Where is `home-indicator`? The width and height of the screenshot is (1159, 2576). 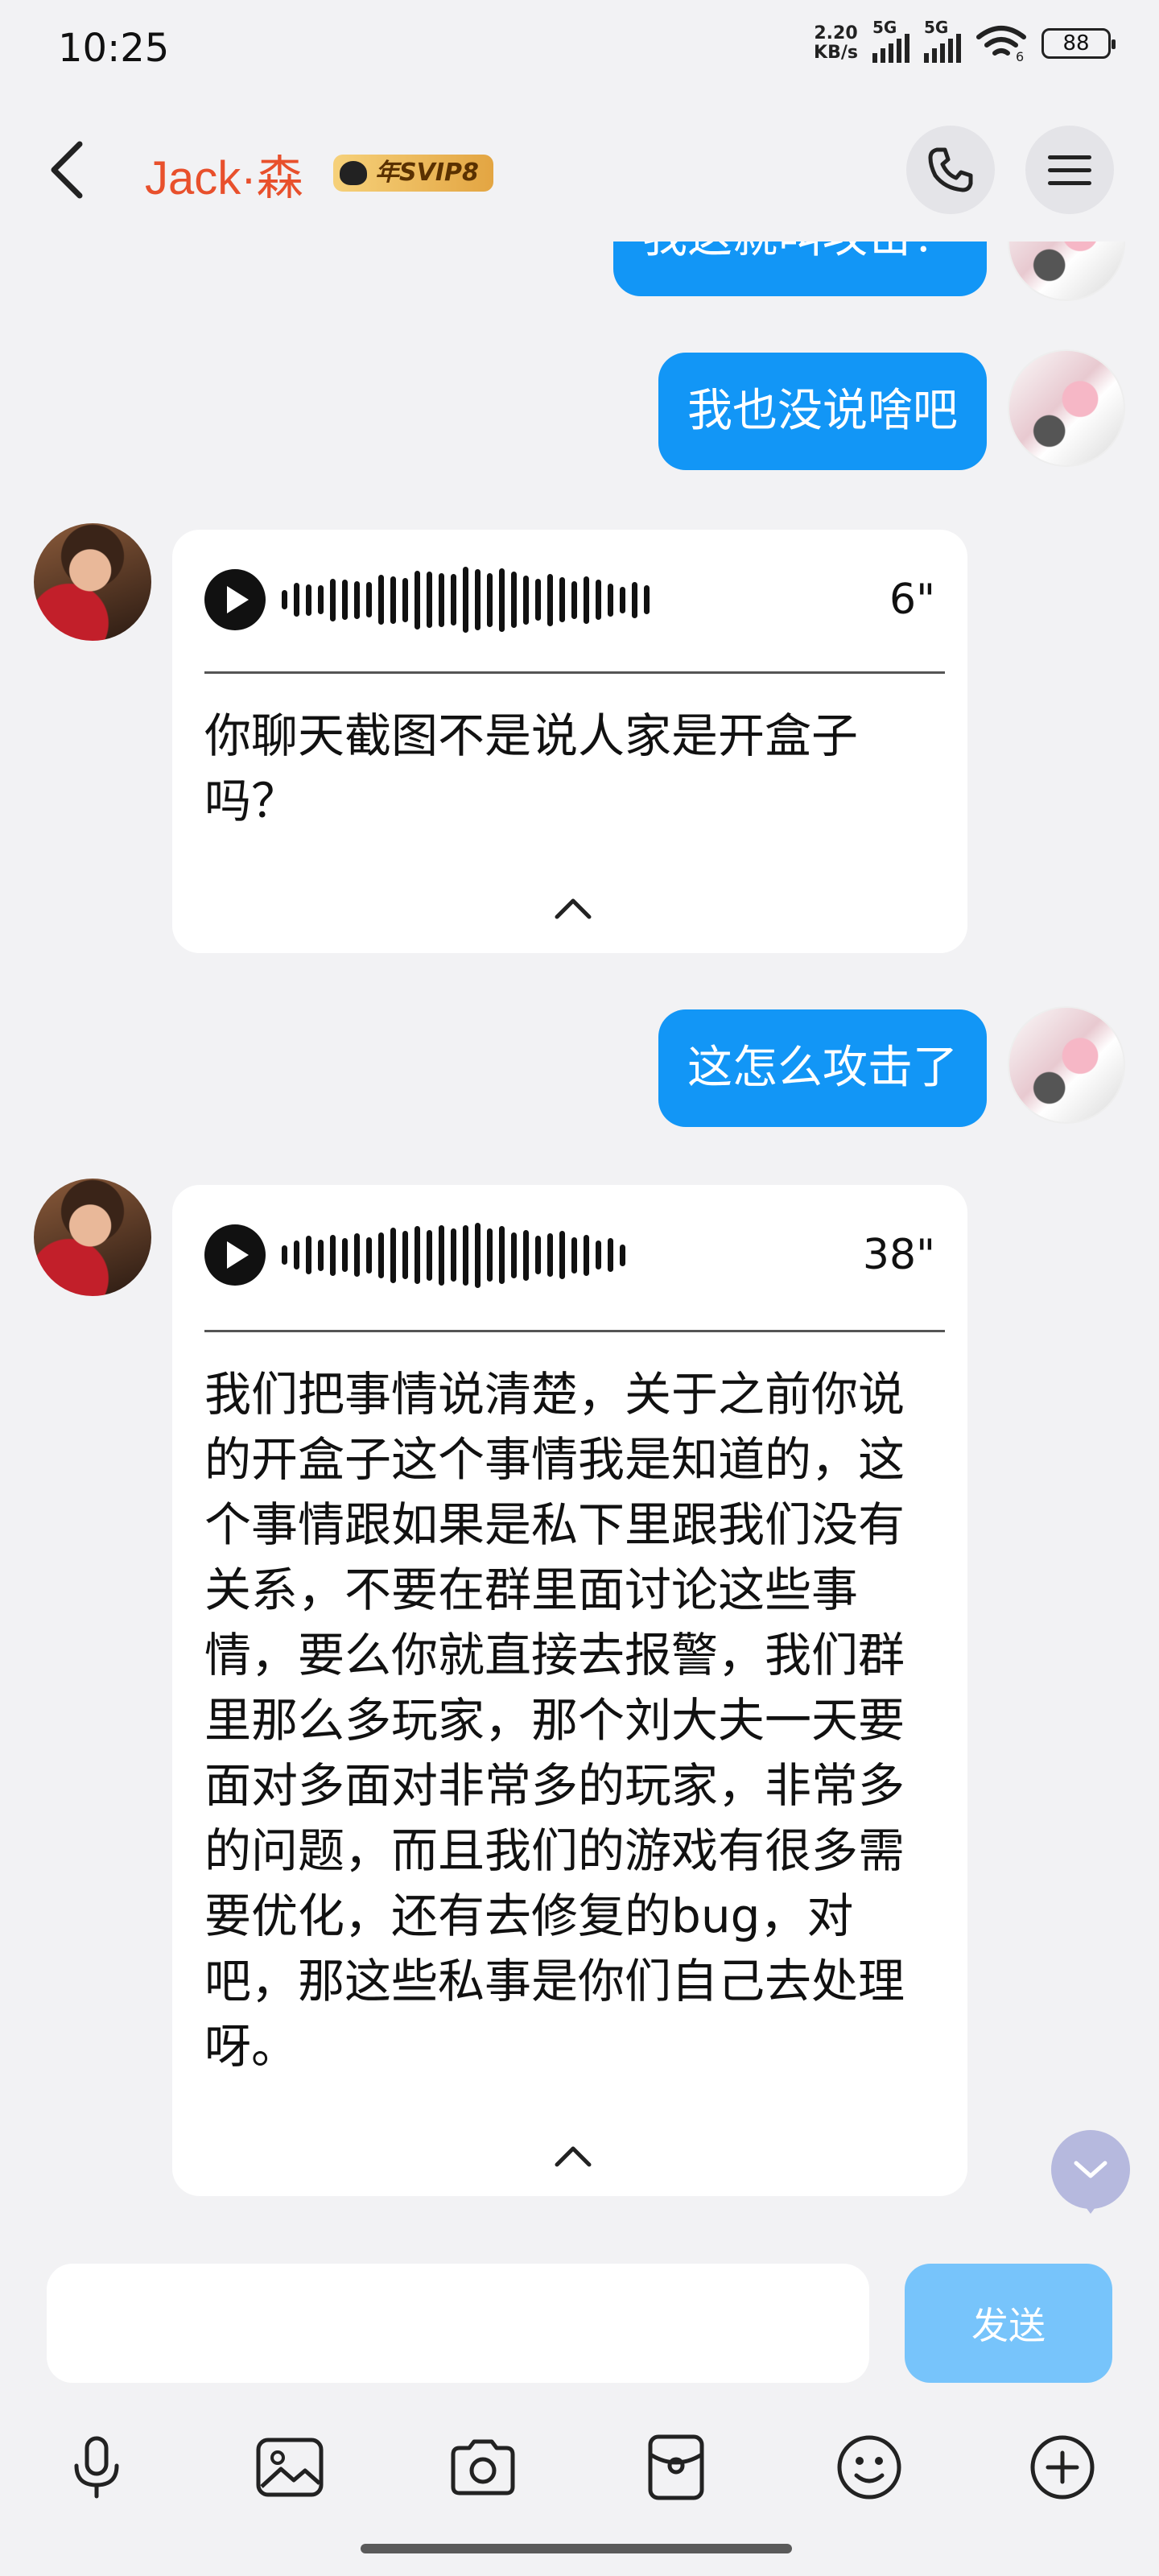
home-indicator is located at coordinates (576, 2548).